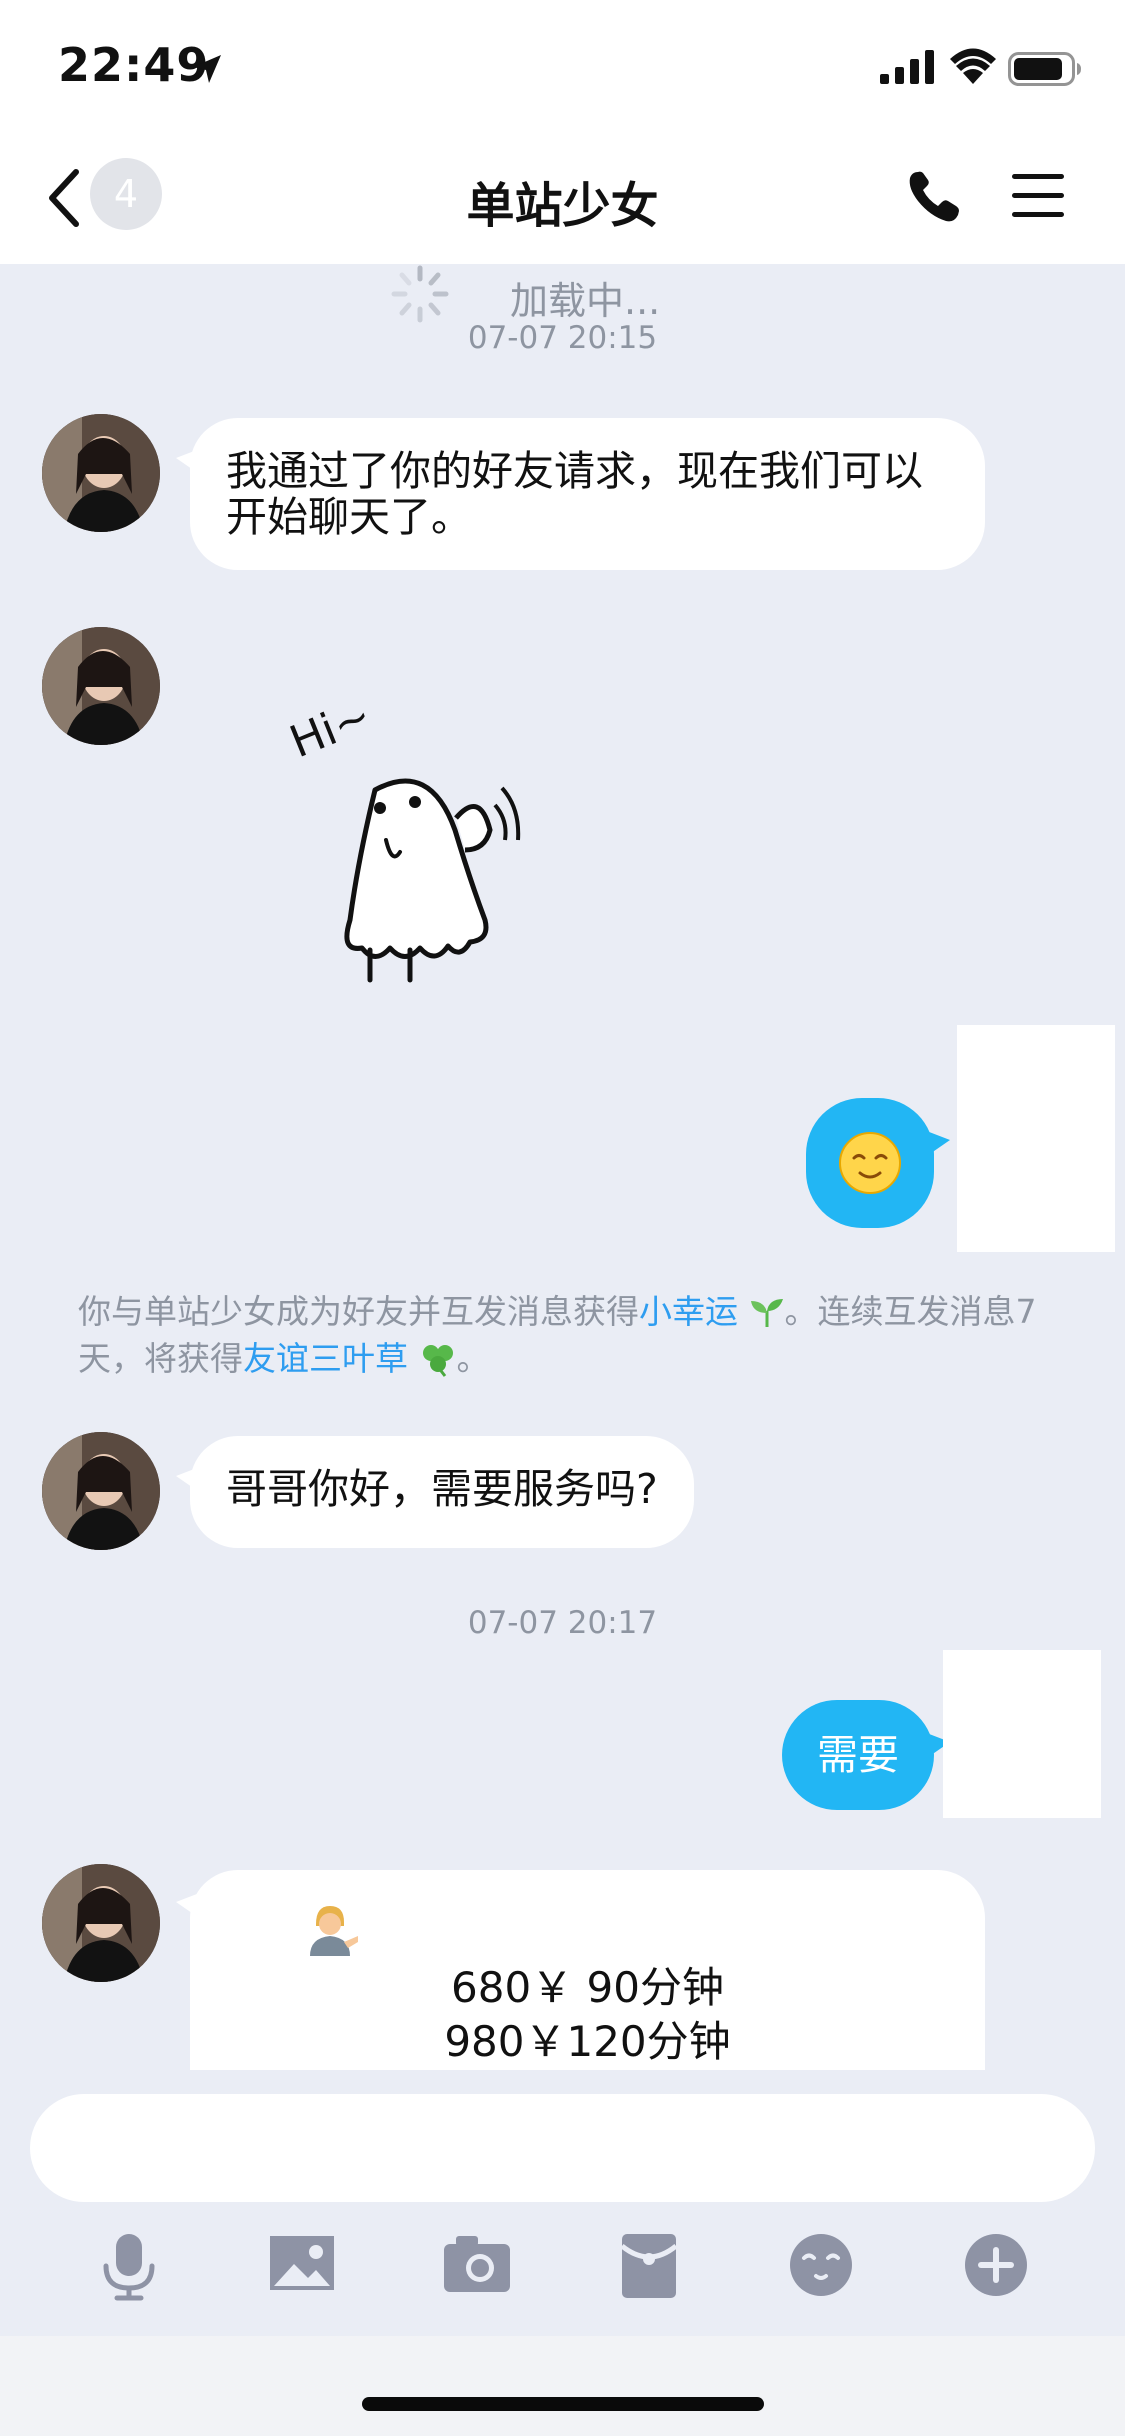 Image resolution: width=1125 pixels, height=2436 pixels. I want to click on sprout-icon, so click(766, 1313).